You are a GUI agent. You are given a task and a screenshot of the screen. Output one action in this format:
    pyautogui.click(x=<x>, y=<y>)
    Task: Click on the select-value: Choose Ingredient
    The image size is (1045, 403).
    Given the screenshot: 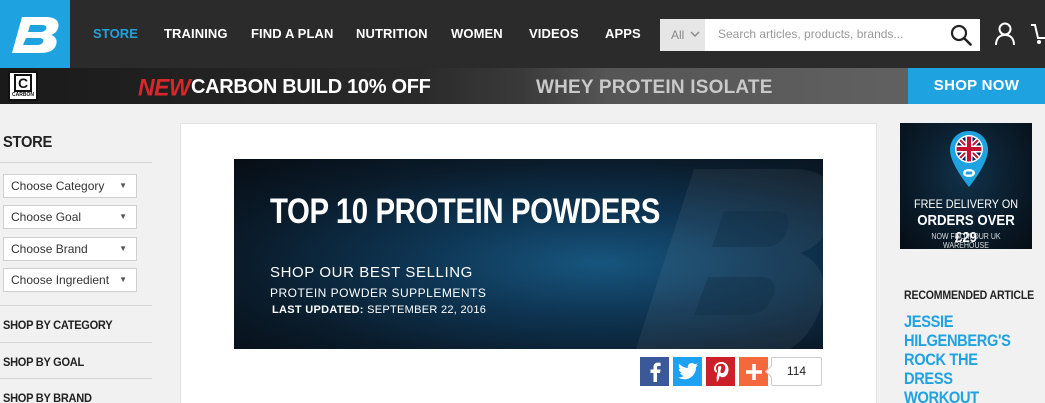 What is the action you would take?
    pyautogui.click(x=60, y=280)
    